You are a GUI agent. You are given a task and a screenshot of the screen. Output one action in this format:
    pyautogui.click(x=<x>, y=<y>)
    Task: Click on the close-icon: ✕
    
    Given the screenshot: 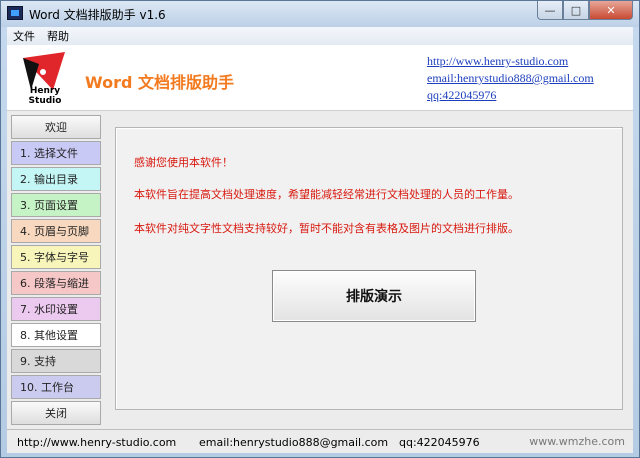 What is the action you would take?
    pyautogui.click(x=611, y=10)
    